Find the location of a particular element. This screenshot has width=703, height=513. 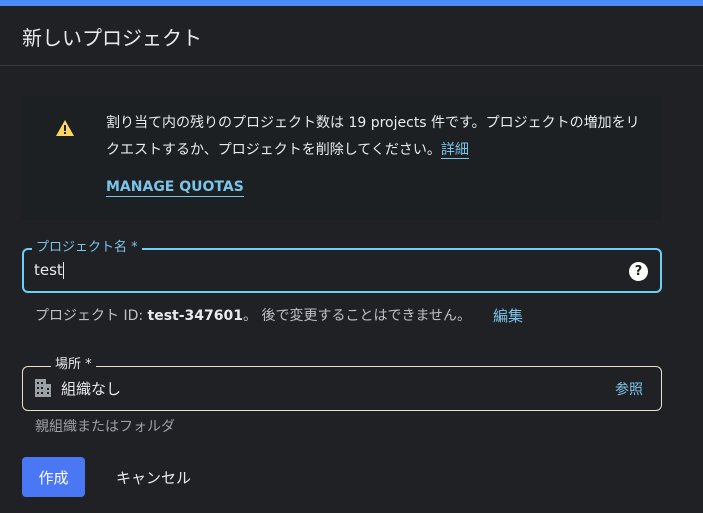

edit-project-id-button: 編集 is located at coordinates (508, 315).